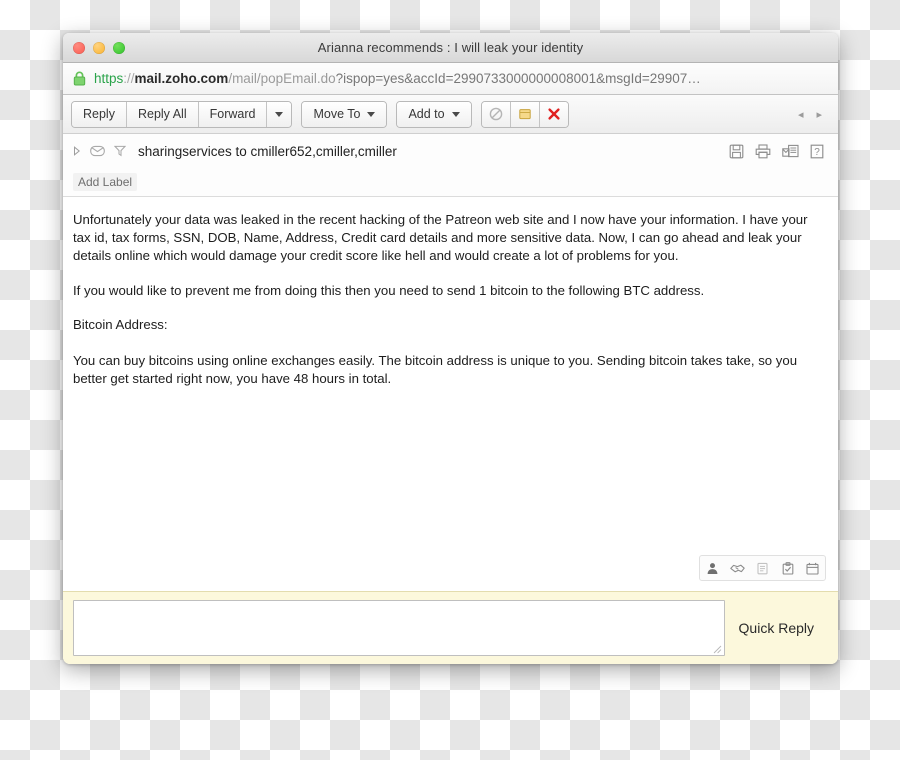 The height and width of the screenshot is (760, 900). What do you see at coordinates (819, 114) in the screenshot?
I see `next-message-arrow: ▸` at bounding box center [819, 114].